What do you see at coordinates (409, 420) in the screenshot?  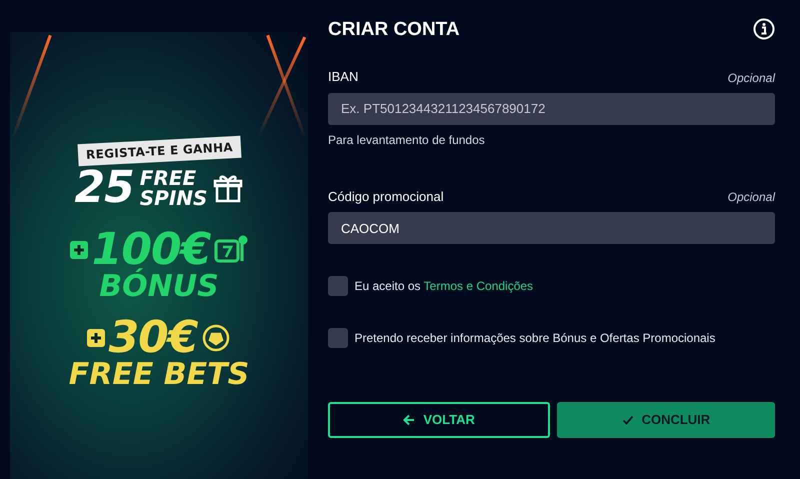 I see `arrow-left-icon` at bounding box center [409, 420].